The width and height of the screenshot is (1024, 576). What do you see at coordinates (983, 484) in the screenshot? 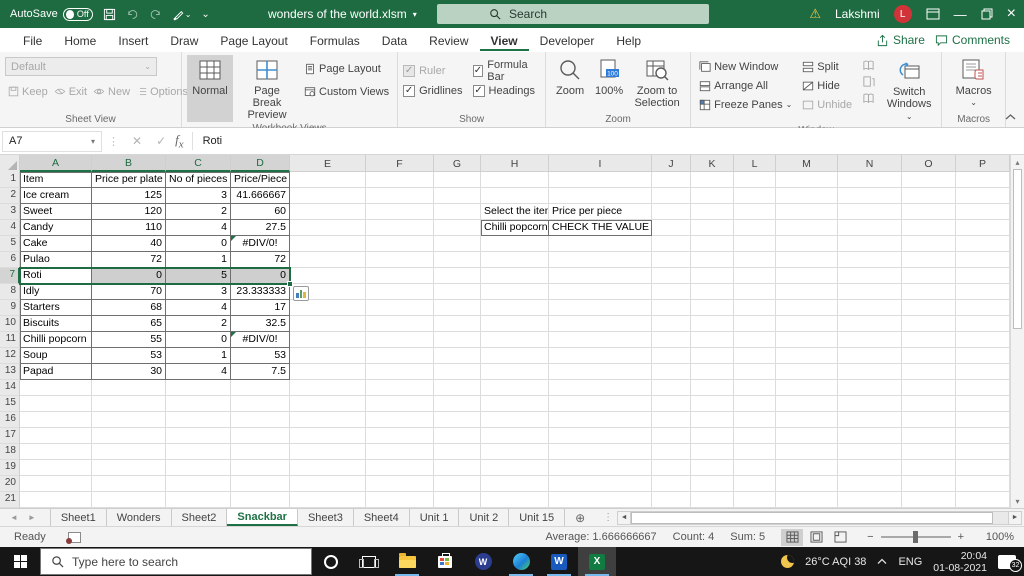
I see `cell-P20` at bounding box center [983, 484].